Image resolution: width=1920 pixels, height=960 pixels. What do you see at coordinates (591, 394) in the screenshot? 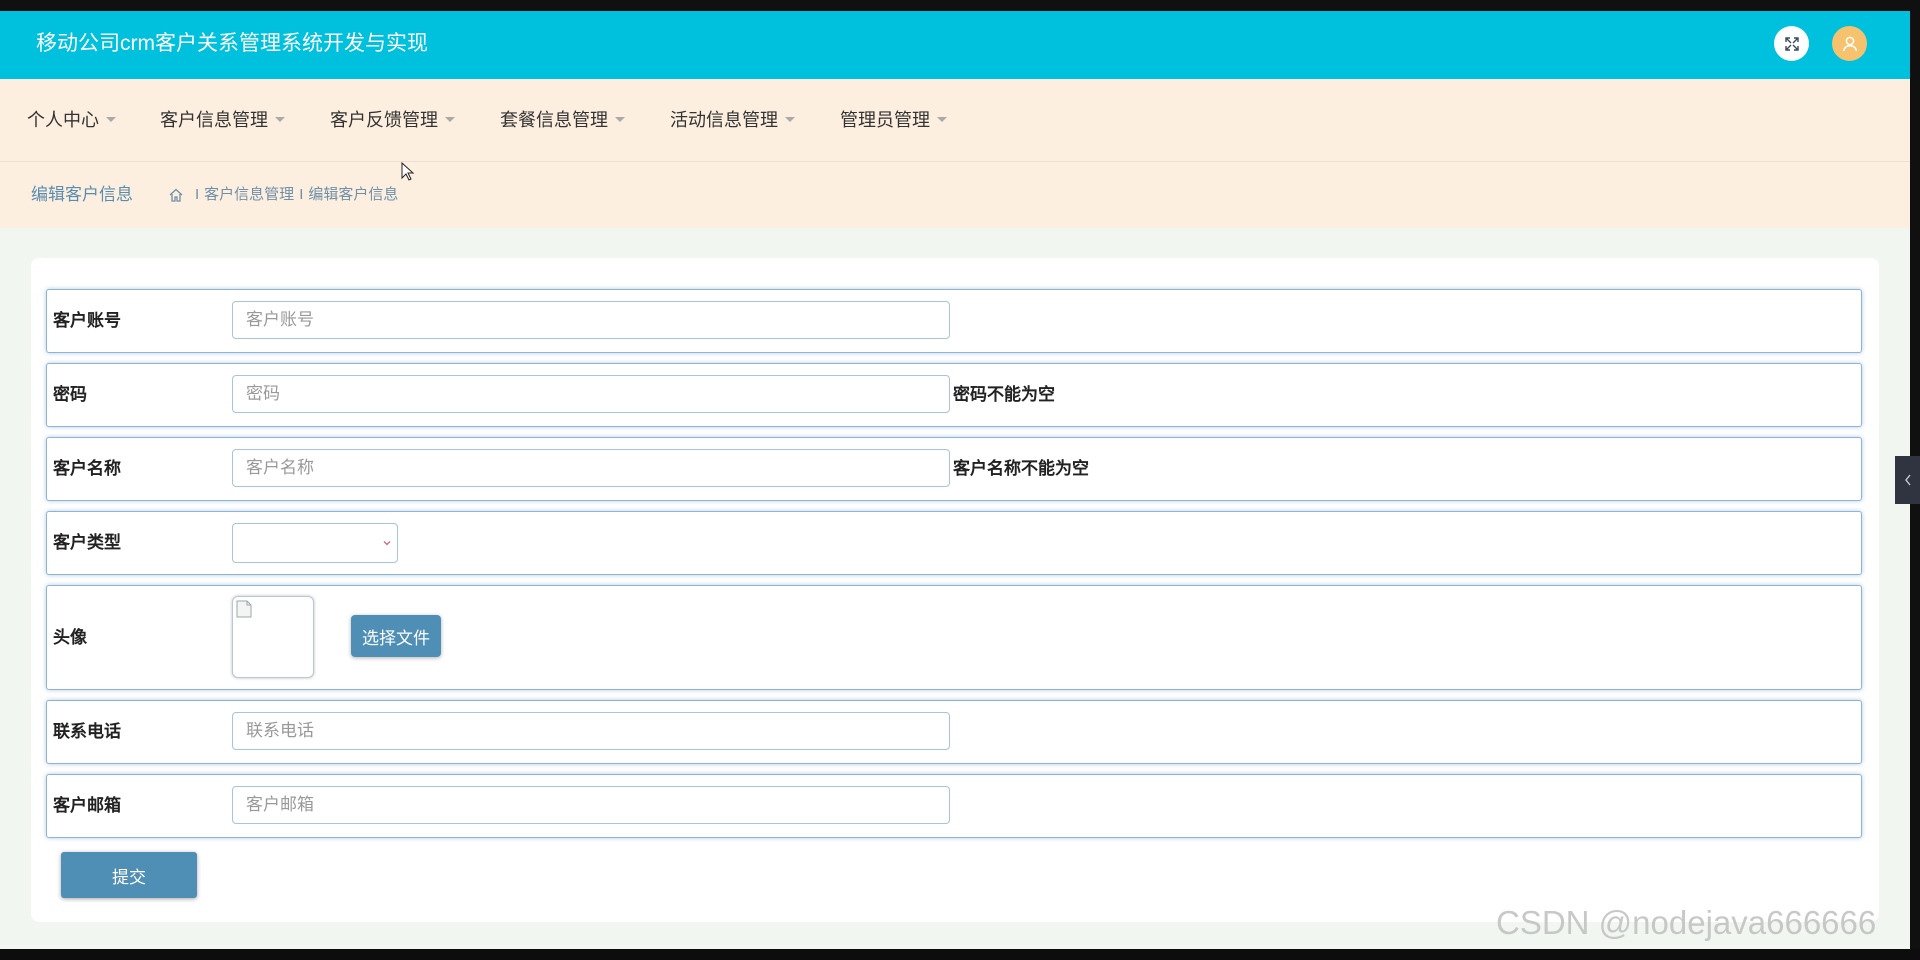
I see `password-input` at bounding box center [591, 394].